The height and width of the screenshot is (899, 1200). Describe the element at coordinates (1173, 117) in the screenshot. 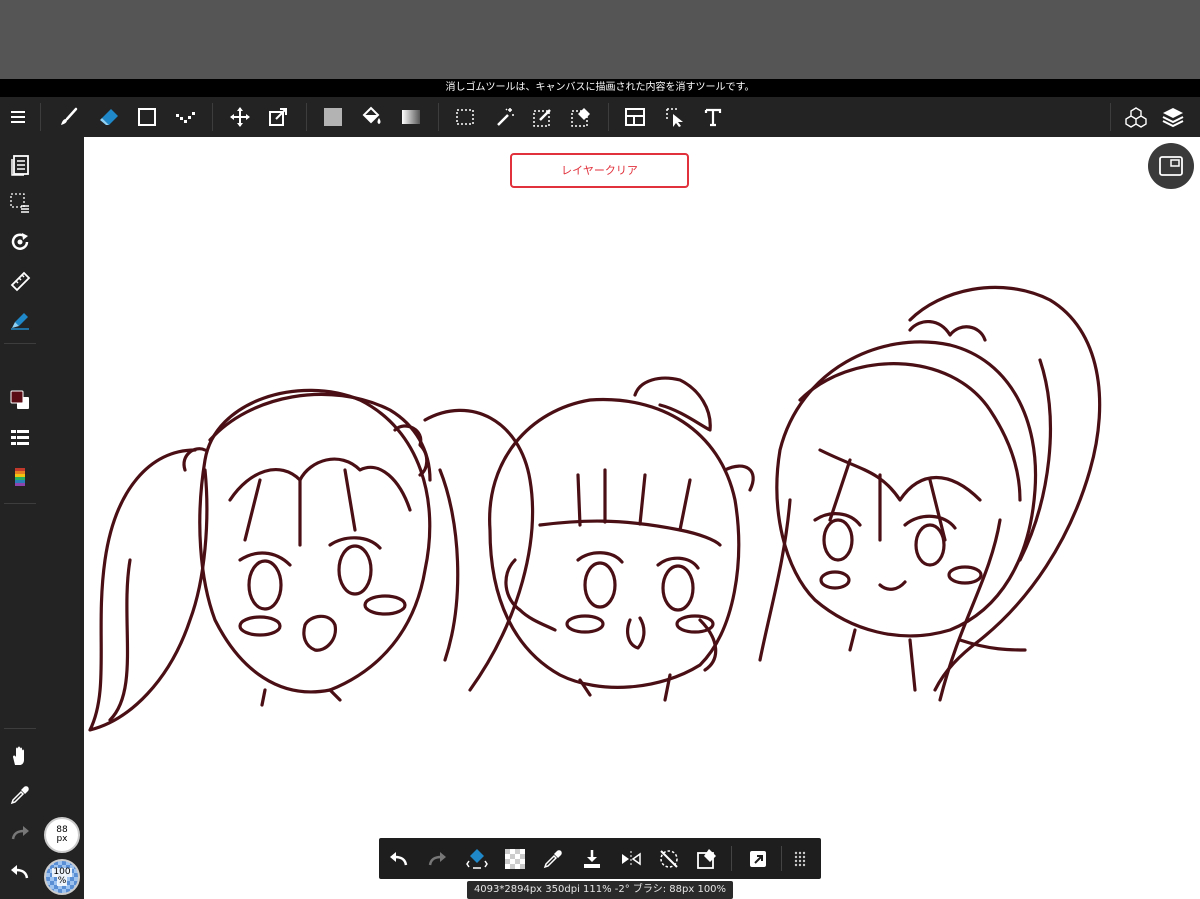

I see `layers-icon` at that location.